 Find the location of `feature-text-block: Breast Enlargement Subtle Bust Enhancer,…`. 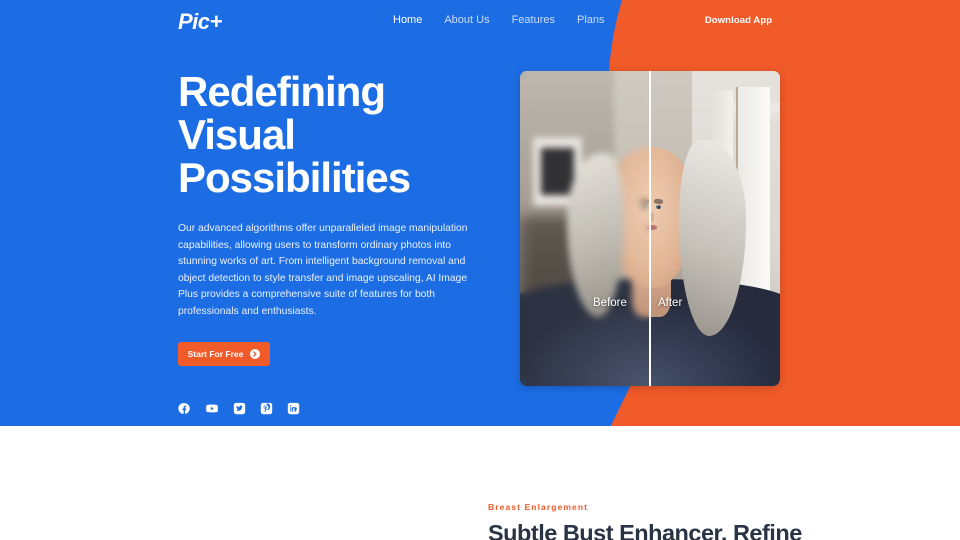

feature-text-block: Breast Enlargement Subtle Bust Enhancer,… is located at coordinates (703, 521).